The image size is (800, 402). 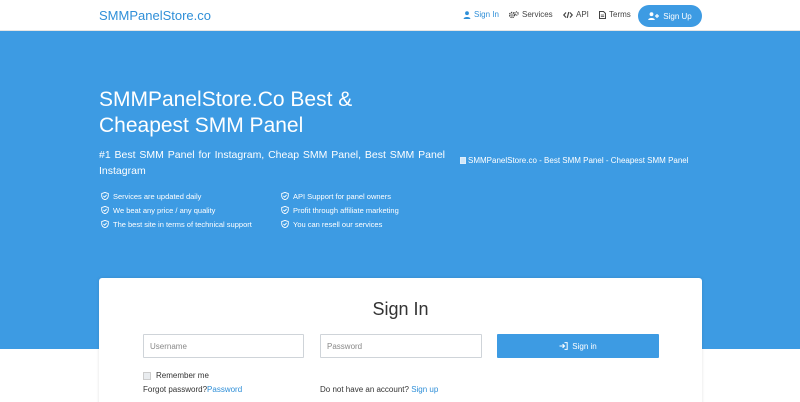 I want to click on sign-in-button: Sign in, so click(x=578, y=346).